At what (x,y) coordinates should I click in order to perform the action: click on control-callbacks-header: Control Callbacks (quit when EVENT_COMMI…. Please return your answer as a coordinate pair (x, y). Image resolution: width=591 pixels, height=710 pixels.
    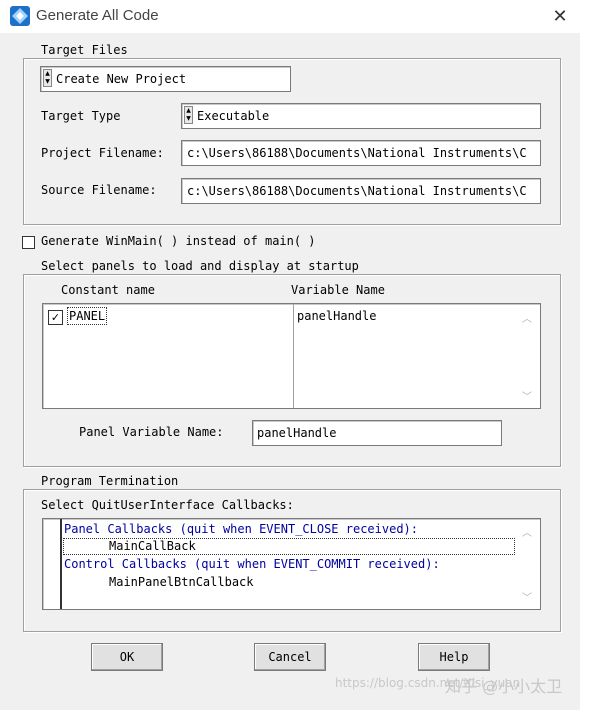
    Looking at the image, I should click on (252, 564).